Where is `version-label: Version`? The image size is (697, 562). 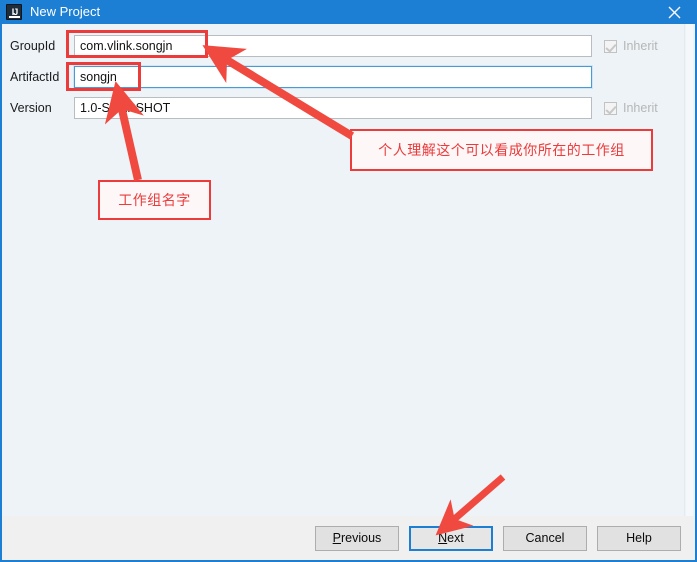 version-label: Version is located at coordinates (31, 108).